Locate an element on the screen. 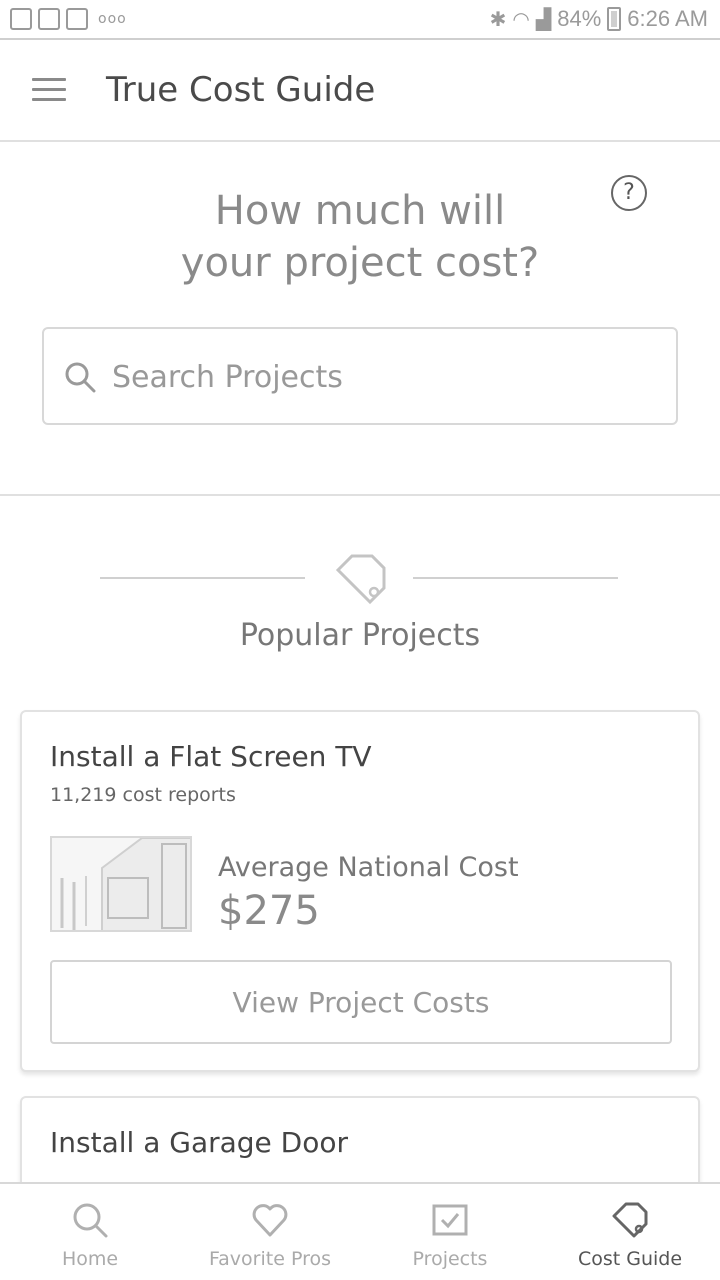 Image resolution: width=720 pixels, height=1280 pixels. mail-icon is located at coordinates (77, 19).